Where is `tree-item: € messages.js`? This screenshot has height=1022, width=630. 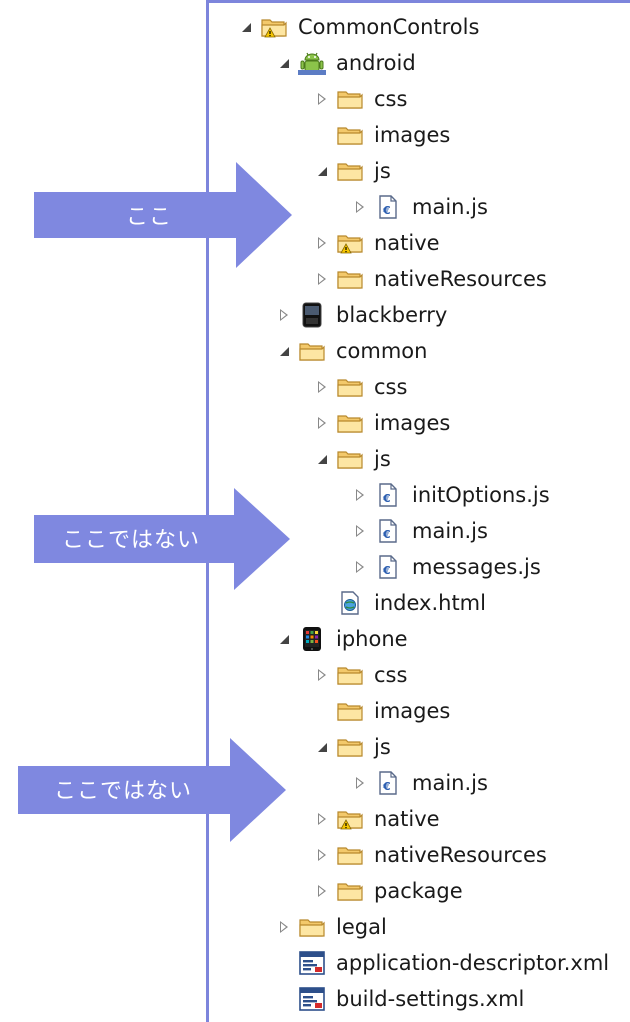
tree-item: € messages.js is located at coordinates (446, 567).